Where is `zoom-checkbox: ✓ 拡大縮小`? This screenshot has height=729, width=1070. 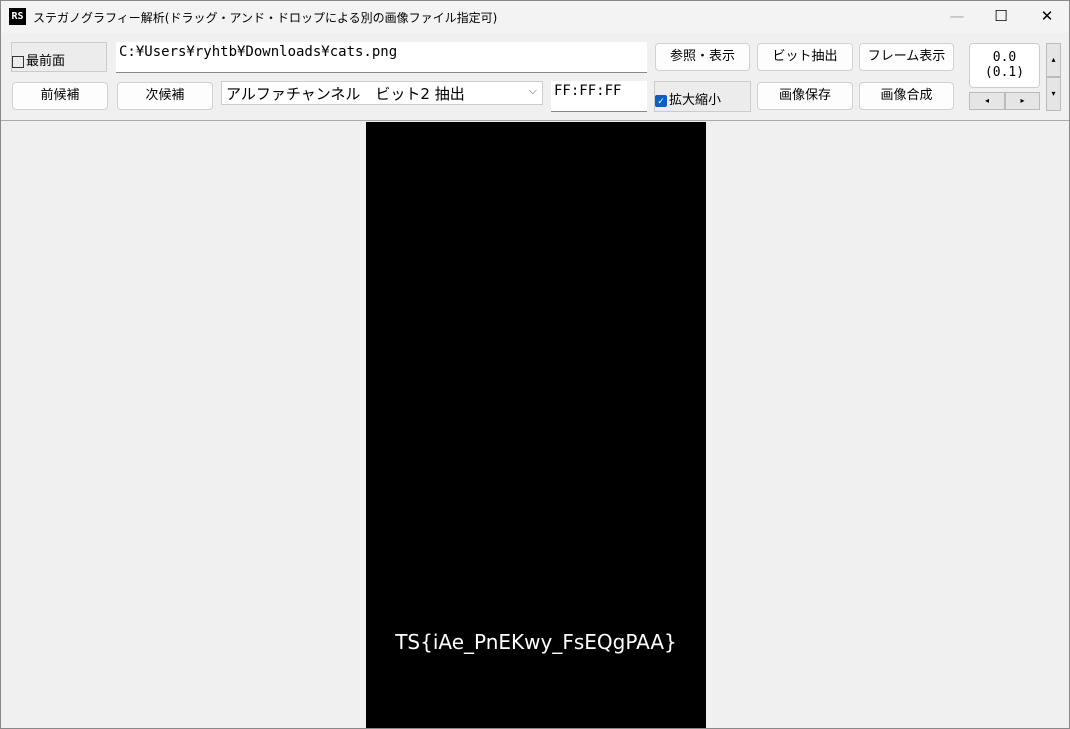
zoom-checkbox: ✓ 拡大縮小 is located at coordinates (702, 96).